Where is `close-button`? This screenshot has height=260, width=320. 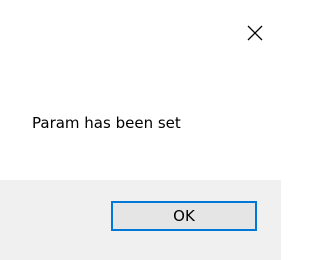 close-button is located at coordinates (255, 33).